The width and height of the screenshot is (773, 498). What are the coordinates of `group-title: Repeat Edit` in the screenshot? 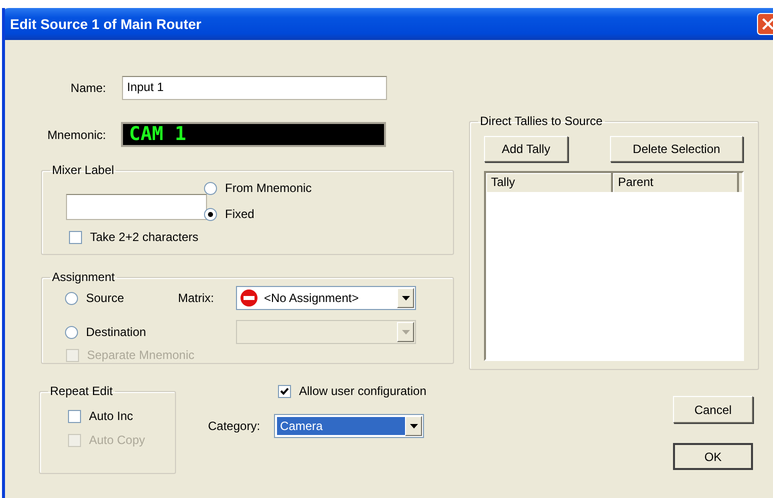 It's located at (81, 391).